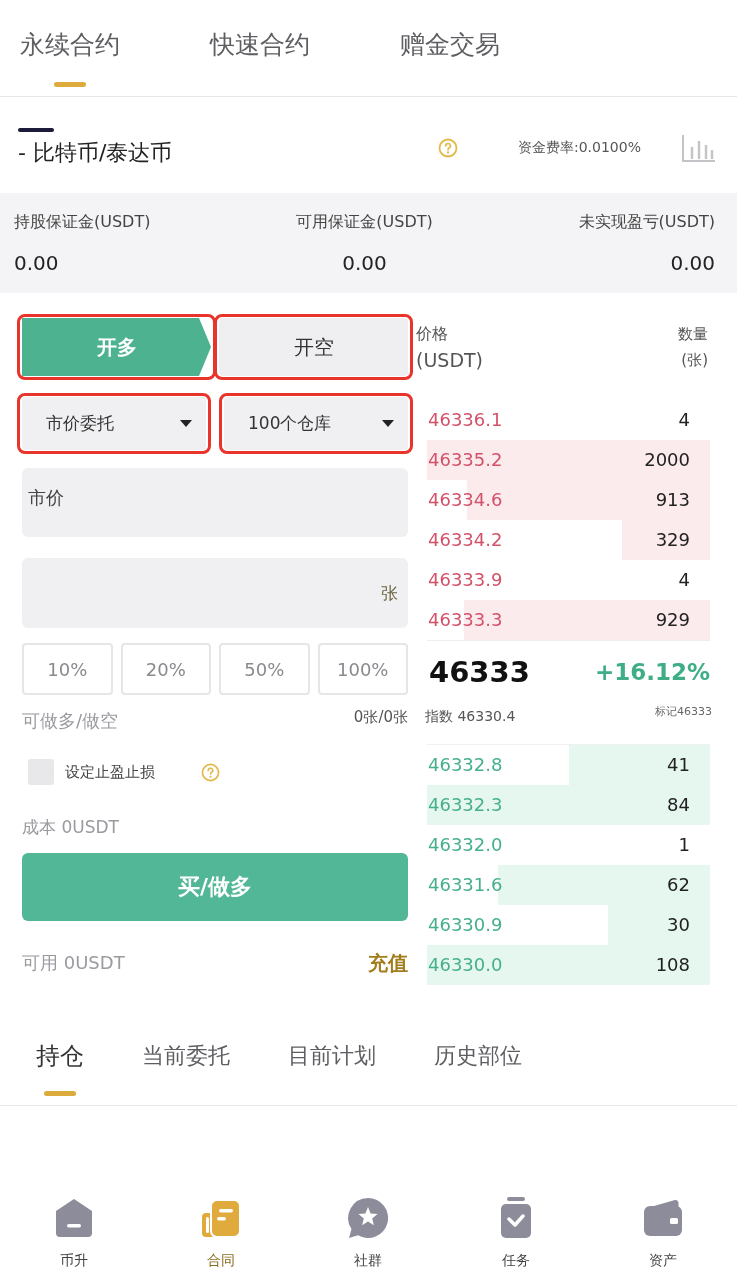 The width and height of the screenshot is (737, 1280). I want to click on redaction-mark, so click(36, 130).